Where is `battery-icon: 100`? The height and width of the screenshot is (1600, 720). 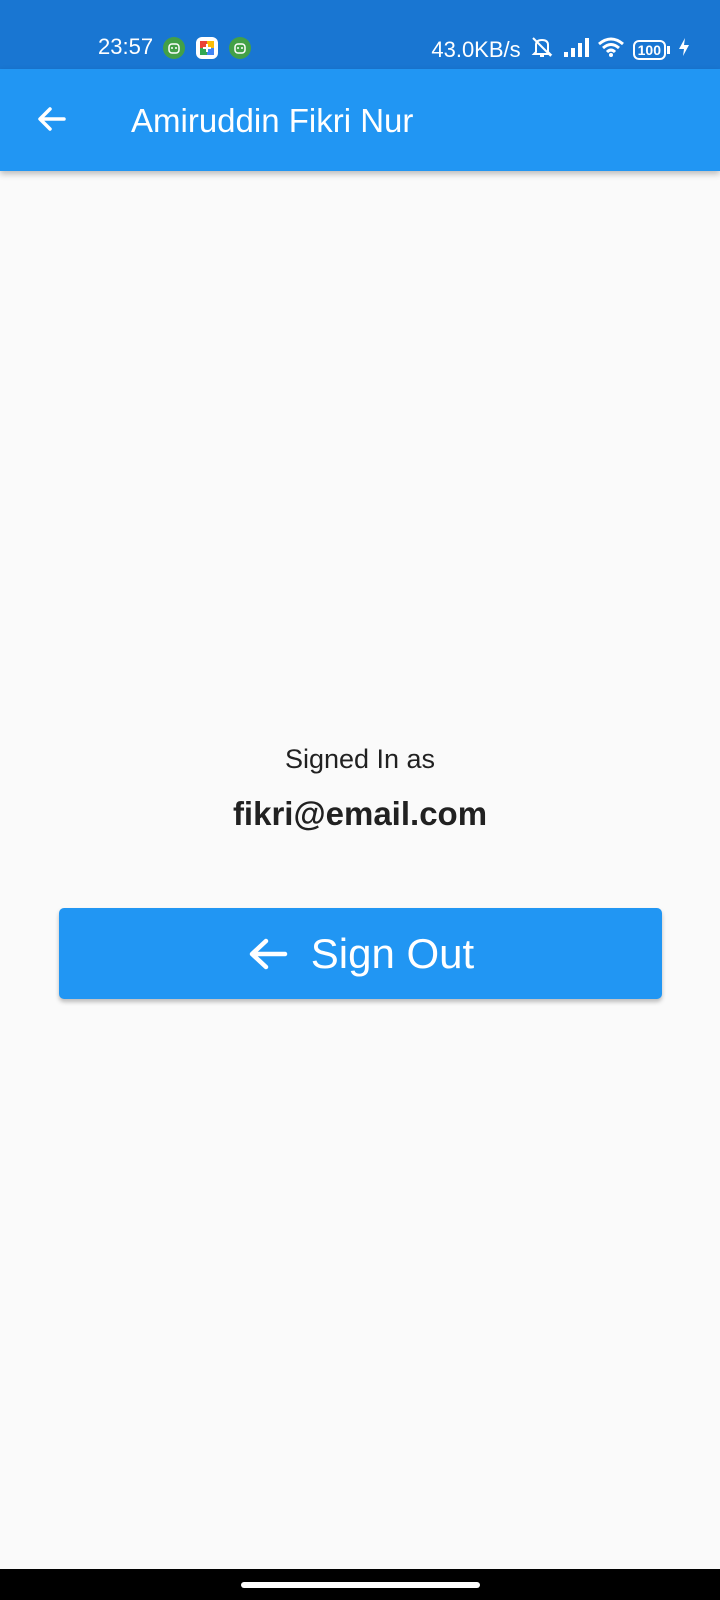
battery-icon: 100 is located at coordinates (651, 50).